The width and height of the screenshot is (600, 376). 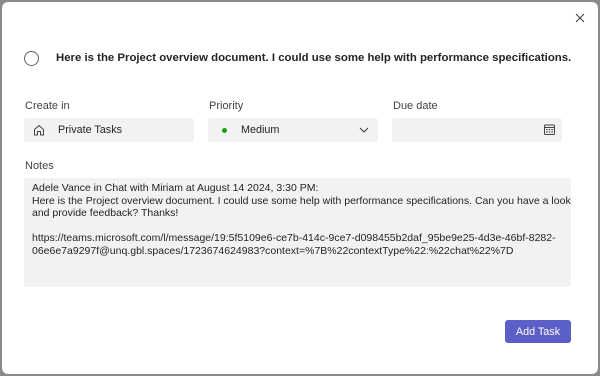 What do you see at coordinates (90, 130) in the screenshot?
I see `create-in-value: Private Tasks` at bounding box center [90, 130].